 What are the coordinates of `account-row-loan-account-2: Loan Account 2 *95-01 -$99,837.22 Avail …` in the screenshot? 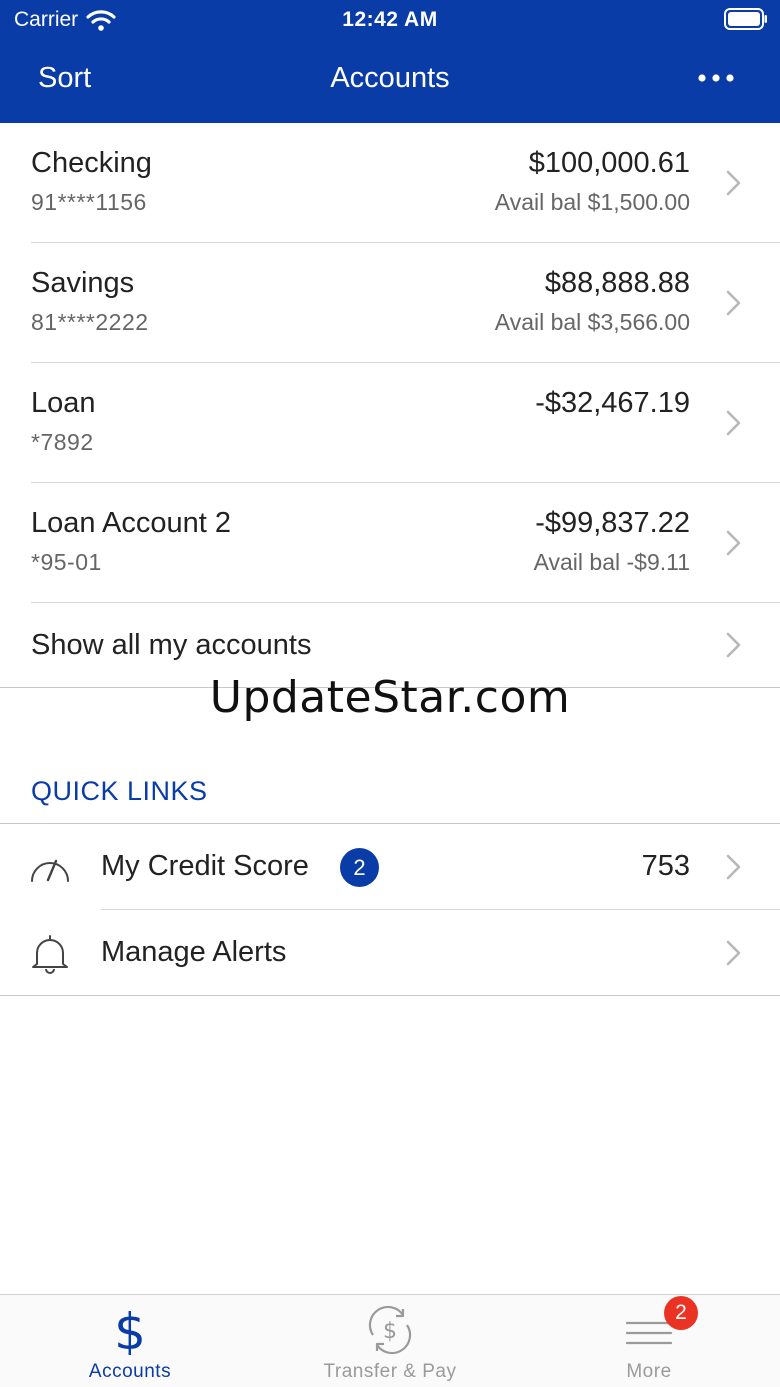 It's located at (390, 543).